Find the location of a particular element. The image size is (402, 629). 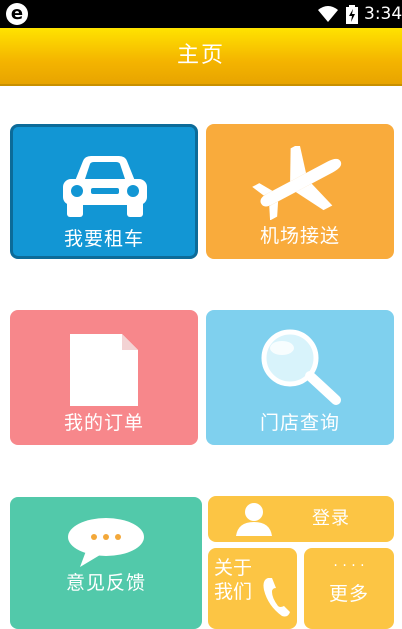

app-notification-icon: e is located at coordinates (17, 14).